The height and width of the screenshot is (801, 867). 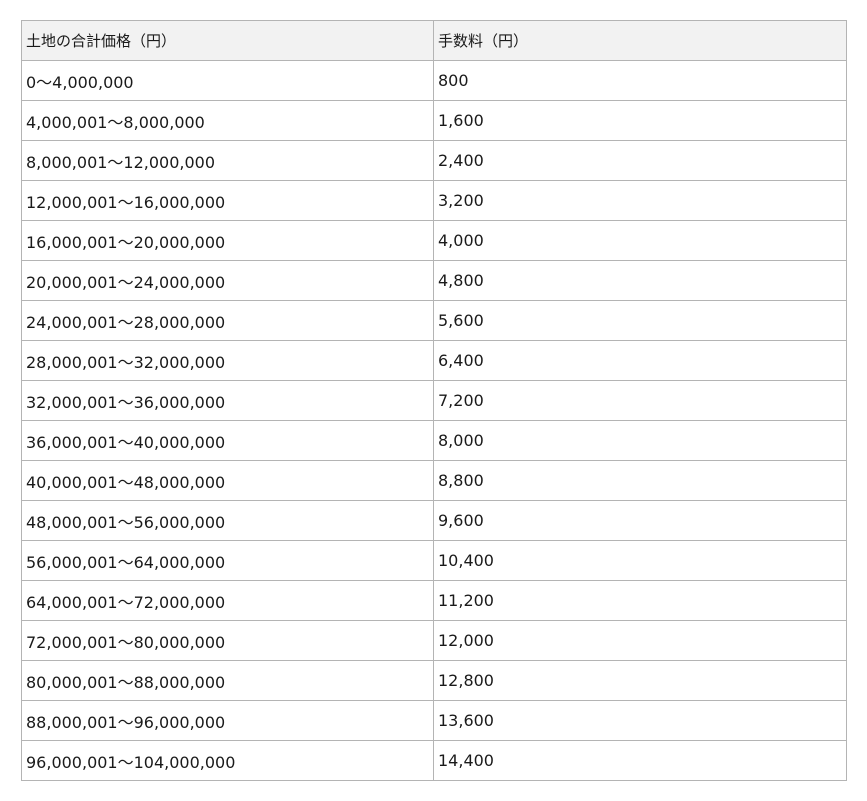 I want to click on table-row: 36,000,001～40,000,000 8,000, so click(x=434, y=440).